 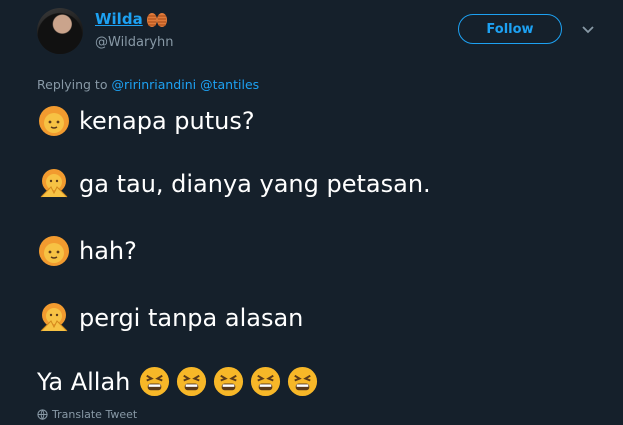 What do you see at coordinates (588, 30) in the screenshot?
I see `chevron-down-icon` at bounding box center [588, 30].